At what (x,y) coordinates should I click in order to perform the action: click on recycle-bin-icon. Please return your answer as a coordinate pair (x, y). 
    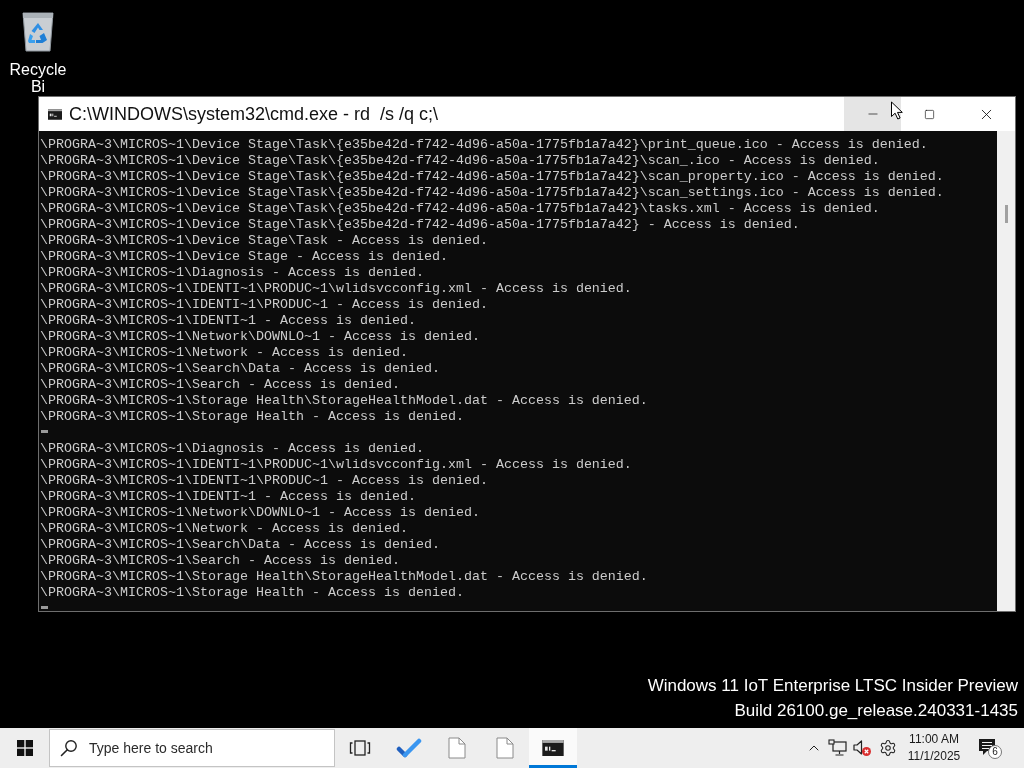
    Looking at the image, I should click on (38, 31).